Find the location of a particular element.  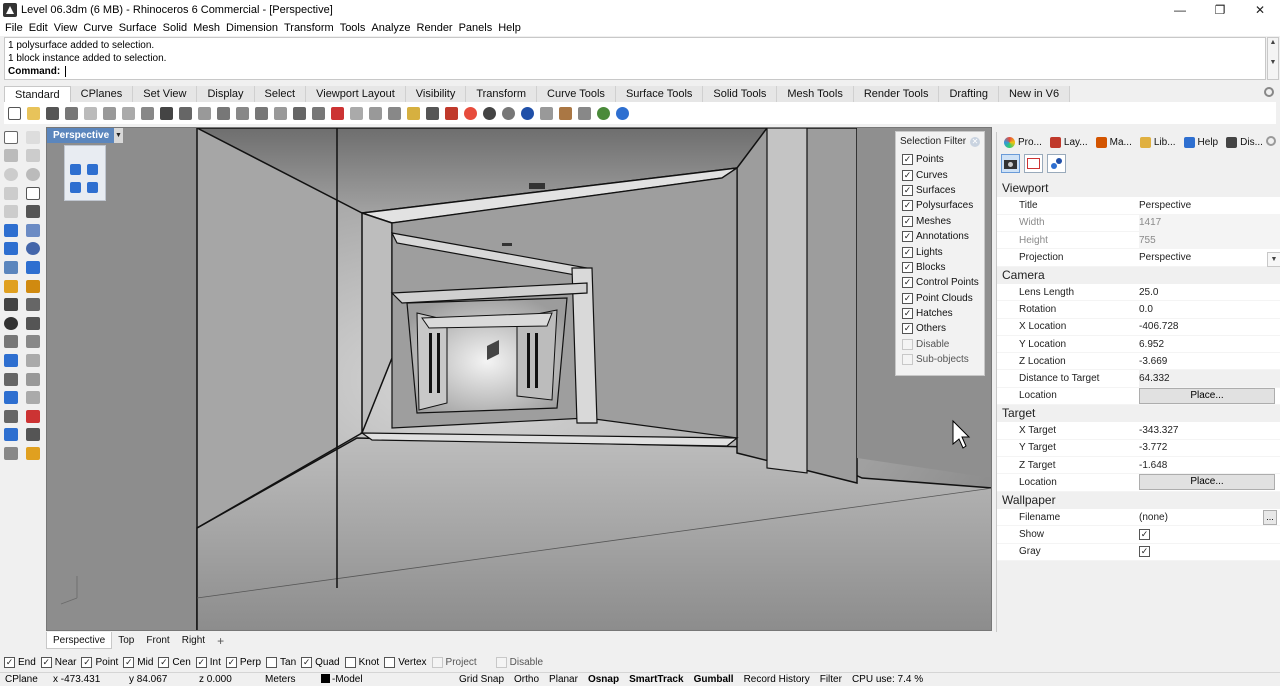

set-view-icon is located at coordinates (356, 113).